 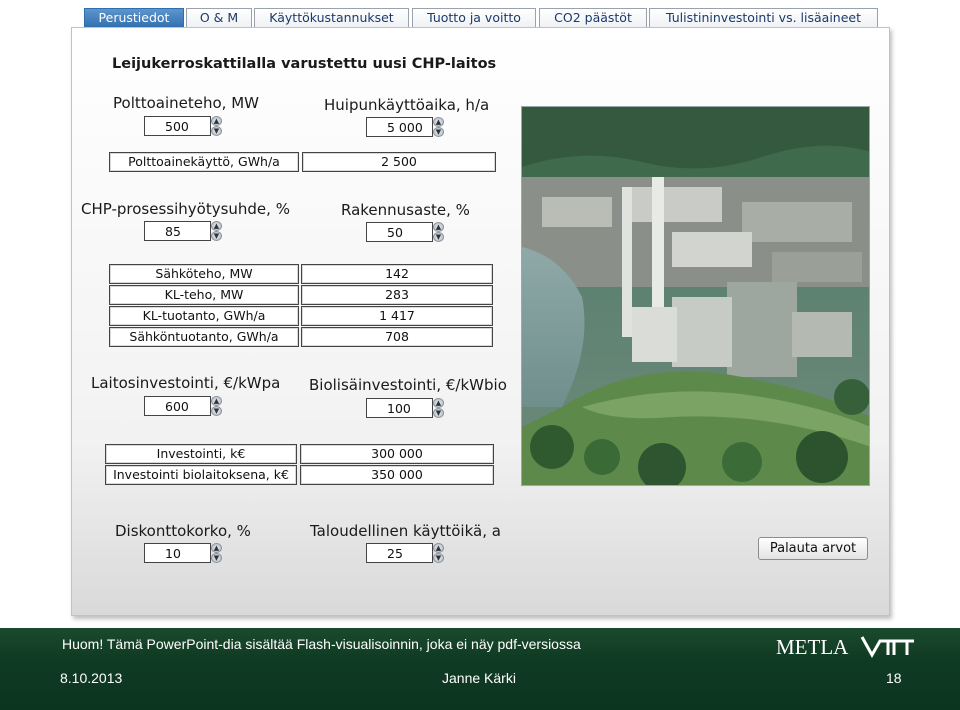 What do you see at coordinates (887, 647) in the screenshot?
I see `vtt-logo-icon` at bounding box center [887, 647].